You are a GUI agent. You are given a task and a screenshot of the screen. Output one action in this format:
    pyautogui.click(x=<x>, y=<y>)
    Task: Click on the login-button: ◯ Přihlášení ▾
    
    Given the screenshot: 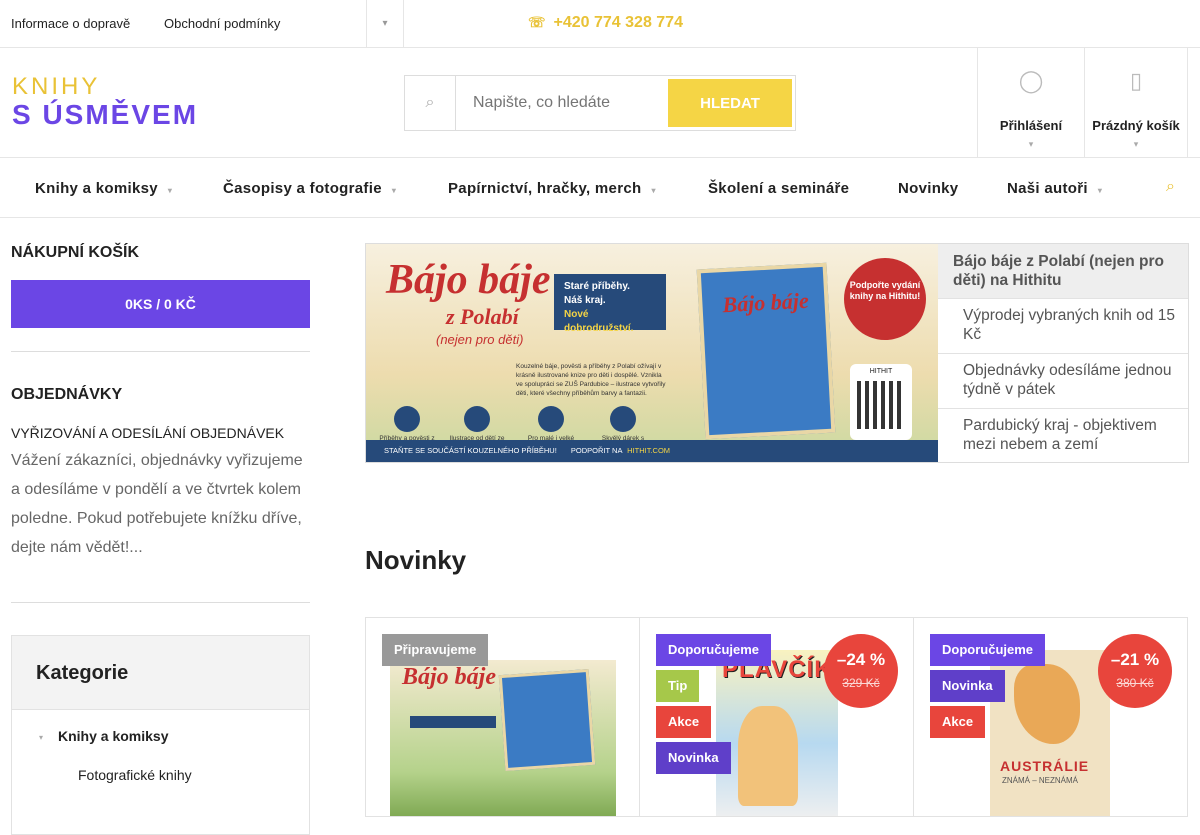 What is the action you would take?
    pyautogui.click(x=1030, y=103)
    